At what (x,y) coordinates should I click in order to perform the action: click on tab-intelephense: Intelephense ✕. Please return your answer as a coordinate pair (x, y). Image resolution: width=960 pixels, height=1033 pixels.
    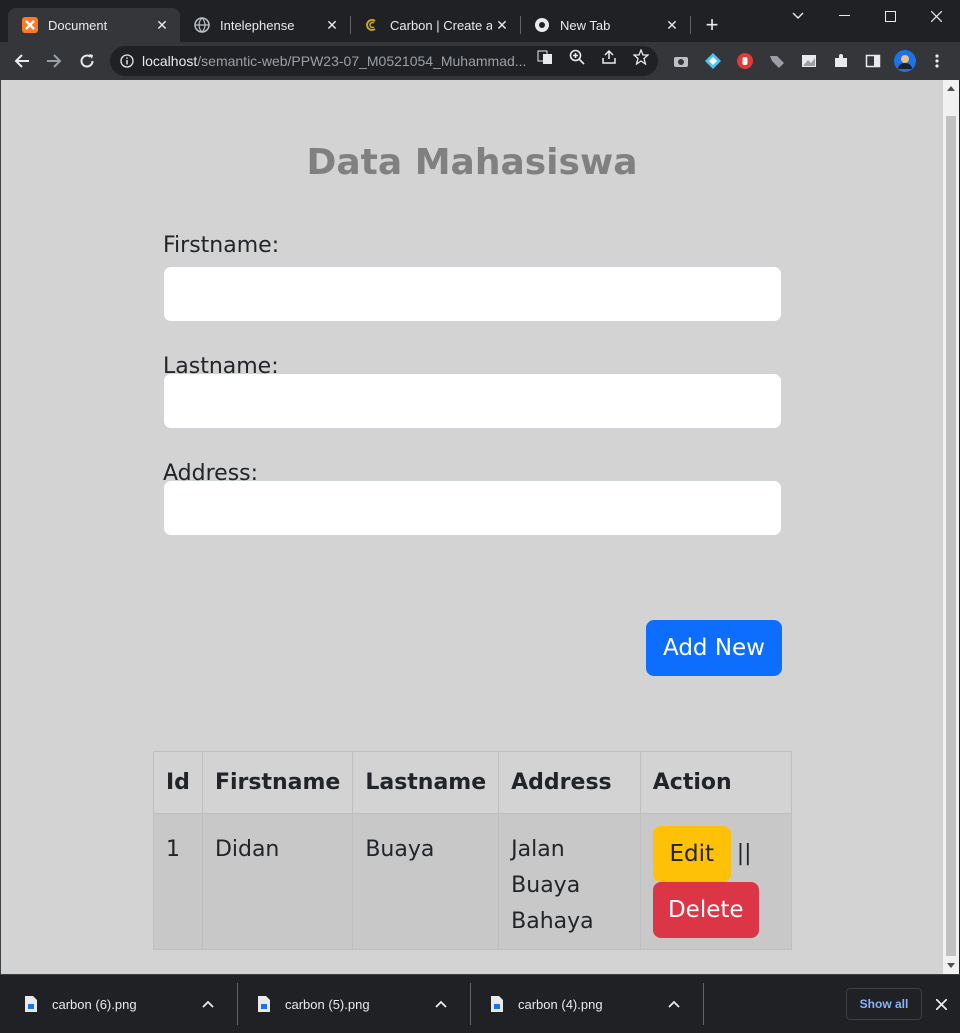
    Looking at the image, I should click on (265, 25).